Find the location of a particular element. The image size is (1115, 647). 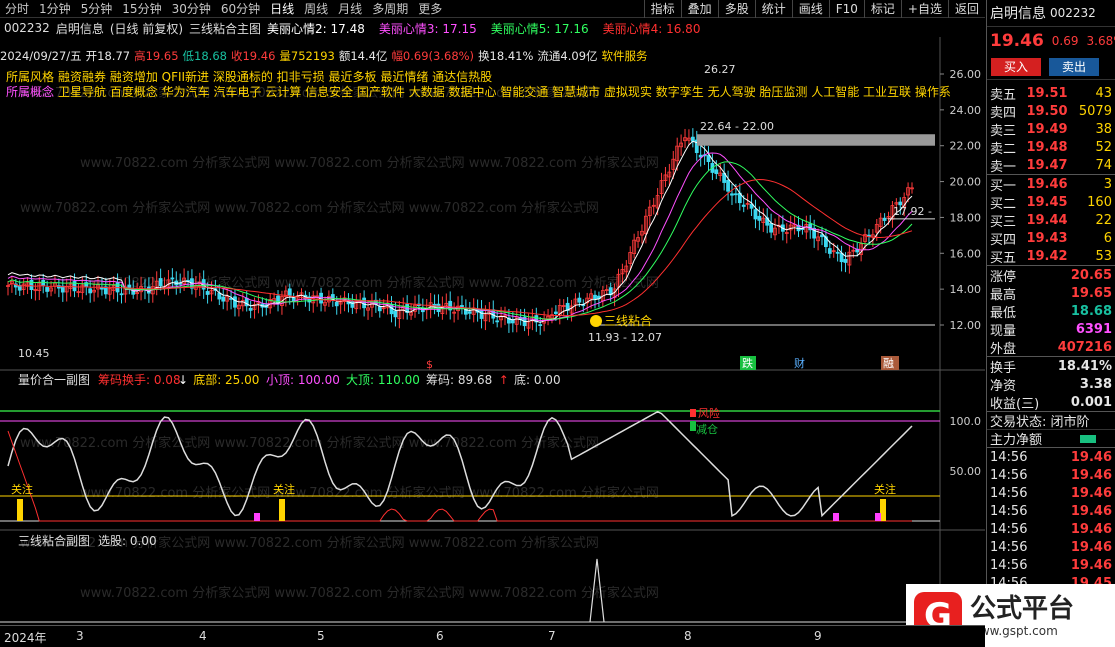

toolbar-button-5: F10 is located at coordinates (846, 9).